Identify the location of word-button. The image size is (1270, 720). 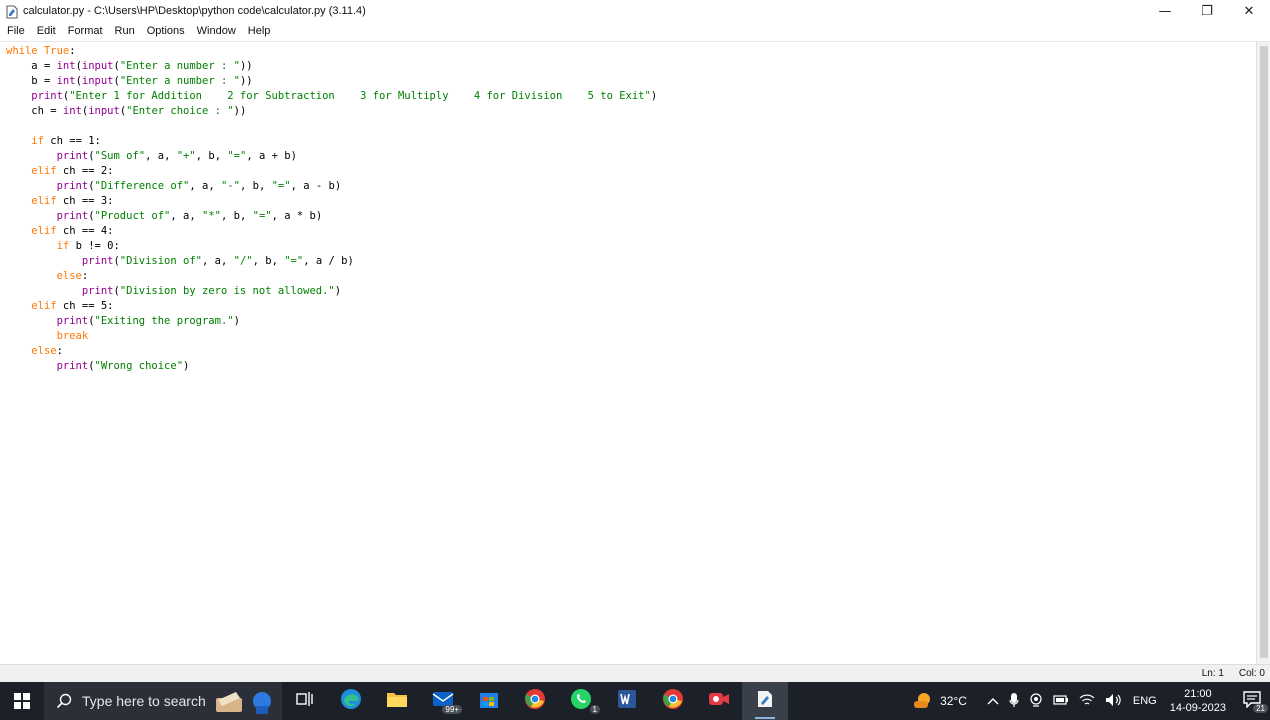
(627, 701).